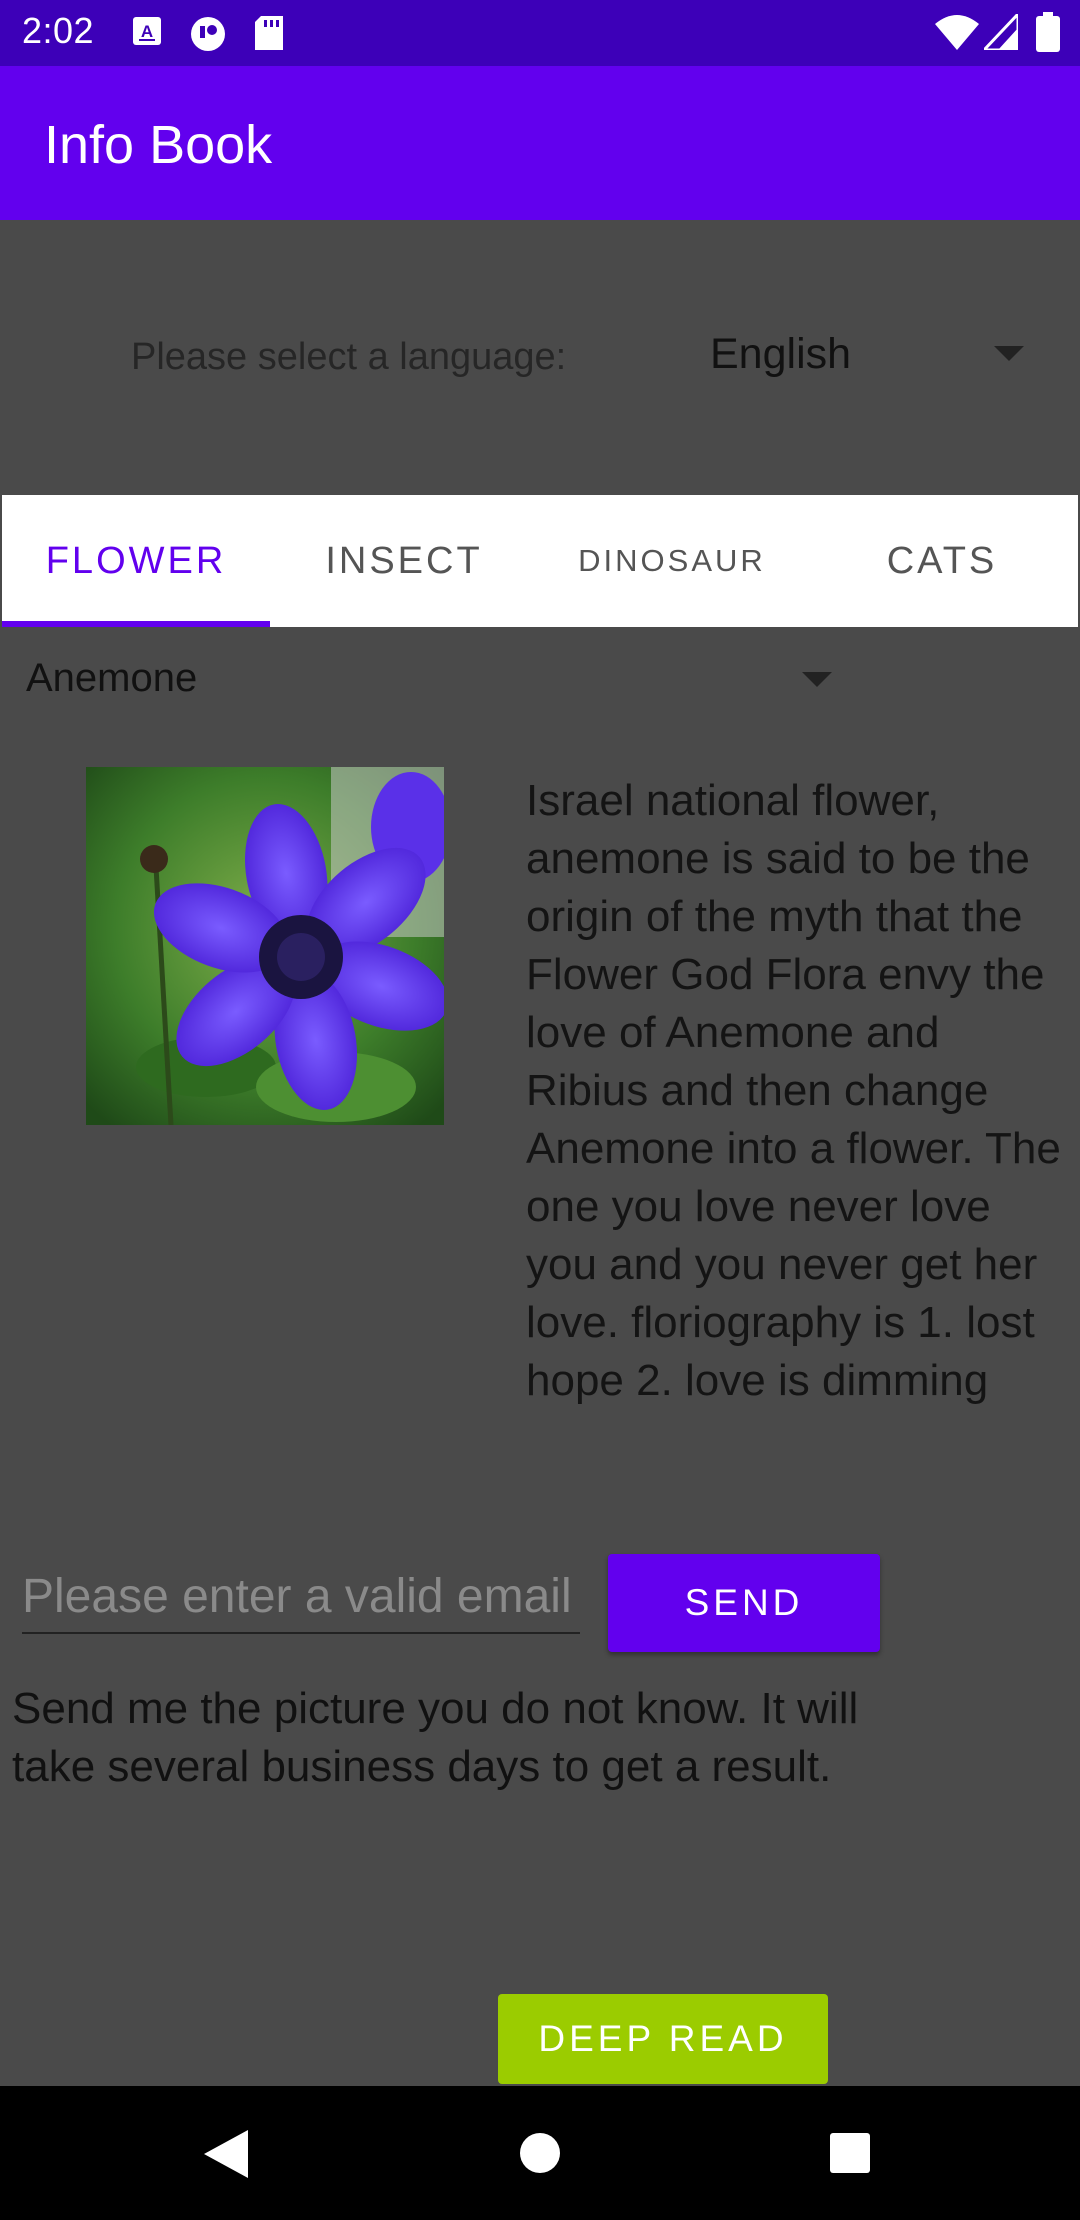  I want to click on navigation-bar, so click(540, 2153).